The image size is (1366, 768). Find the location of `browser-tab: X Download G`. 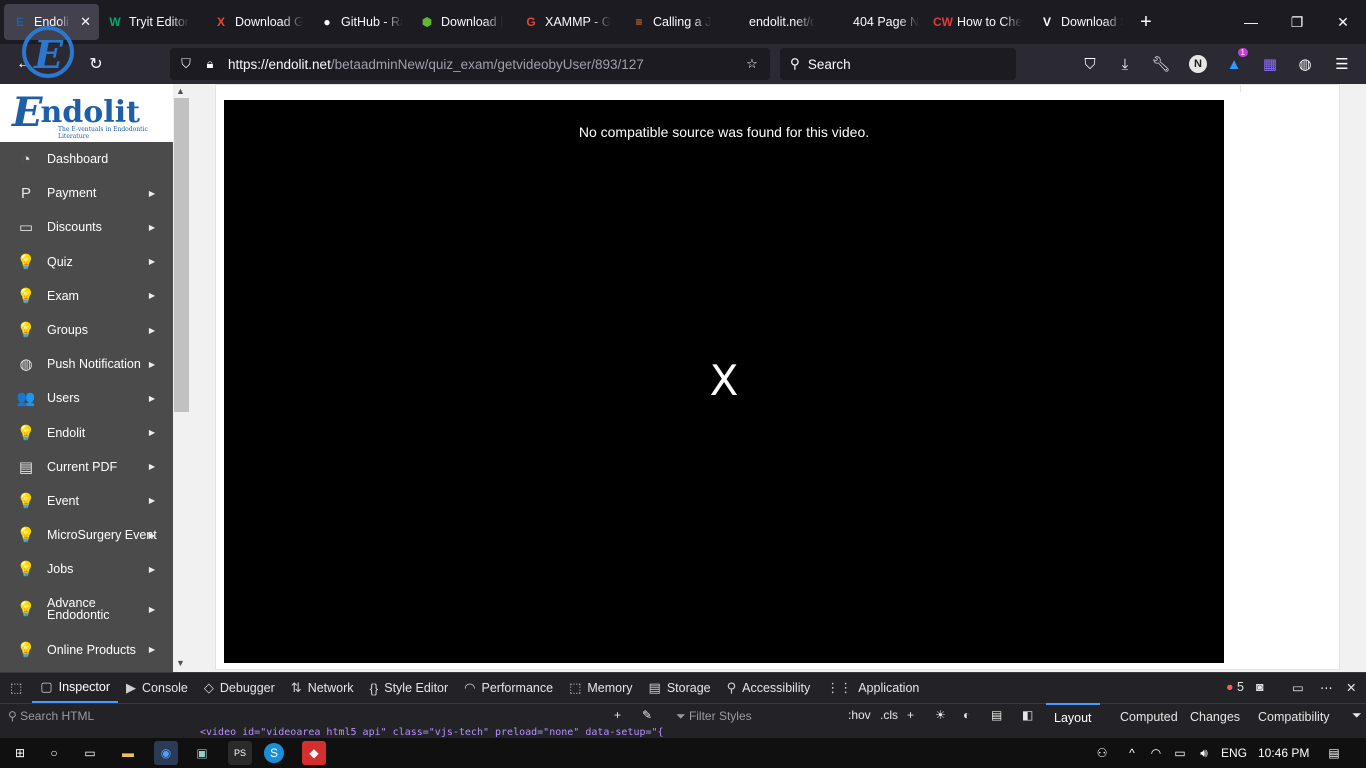

browser-tab: X Download G is located at coordinates (258, 22).